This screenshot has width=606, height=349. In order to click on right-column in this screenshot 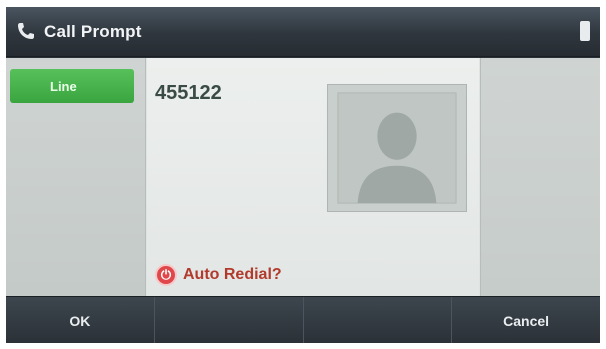, I will do `click(540, 177)`.